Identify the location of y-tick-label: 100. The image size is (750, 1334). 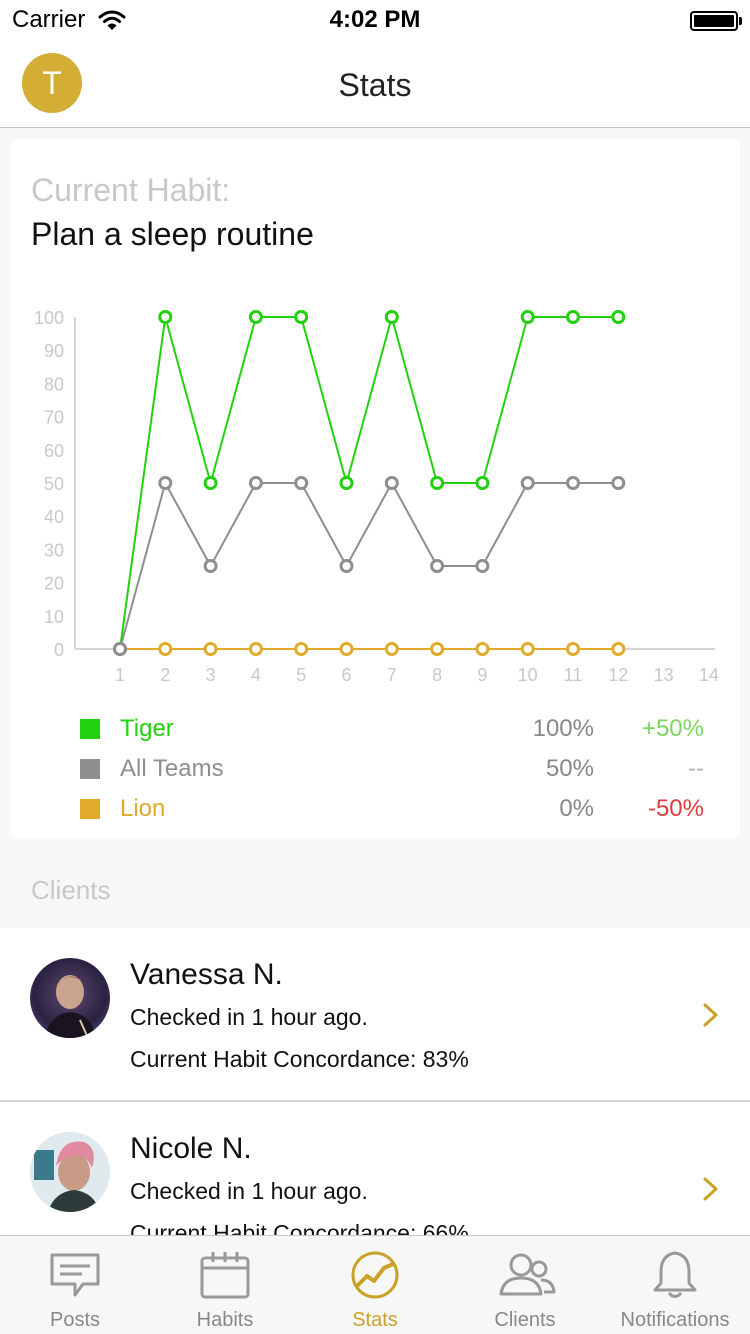
(49, 318).